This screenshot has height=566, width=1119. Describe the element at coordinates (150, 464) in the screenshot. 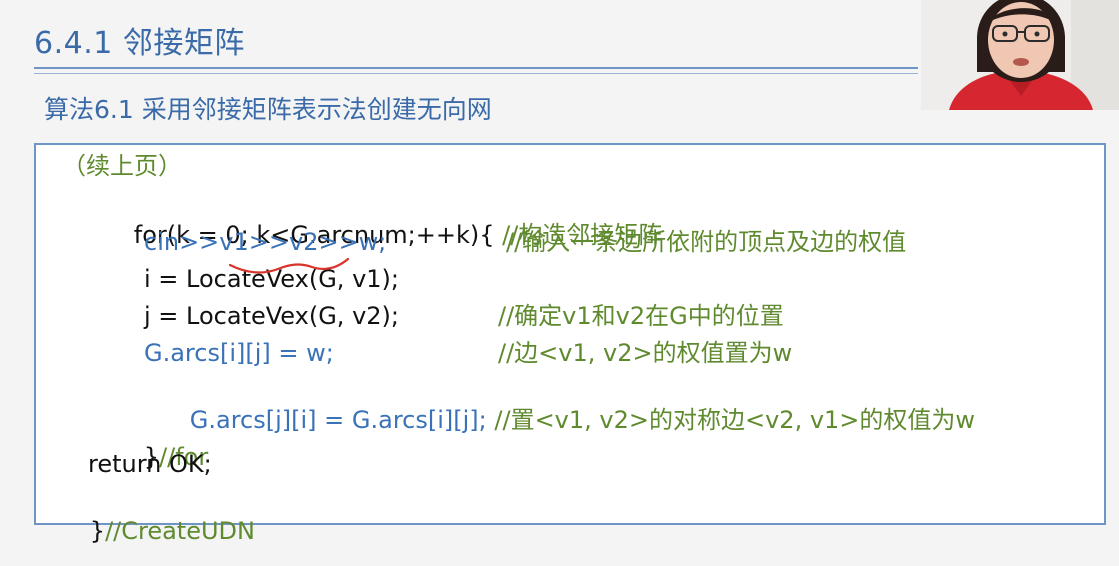

I see `code-line-return: return OK;` at that location.